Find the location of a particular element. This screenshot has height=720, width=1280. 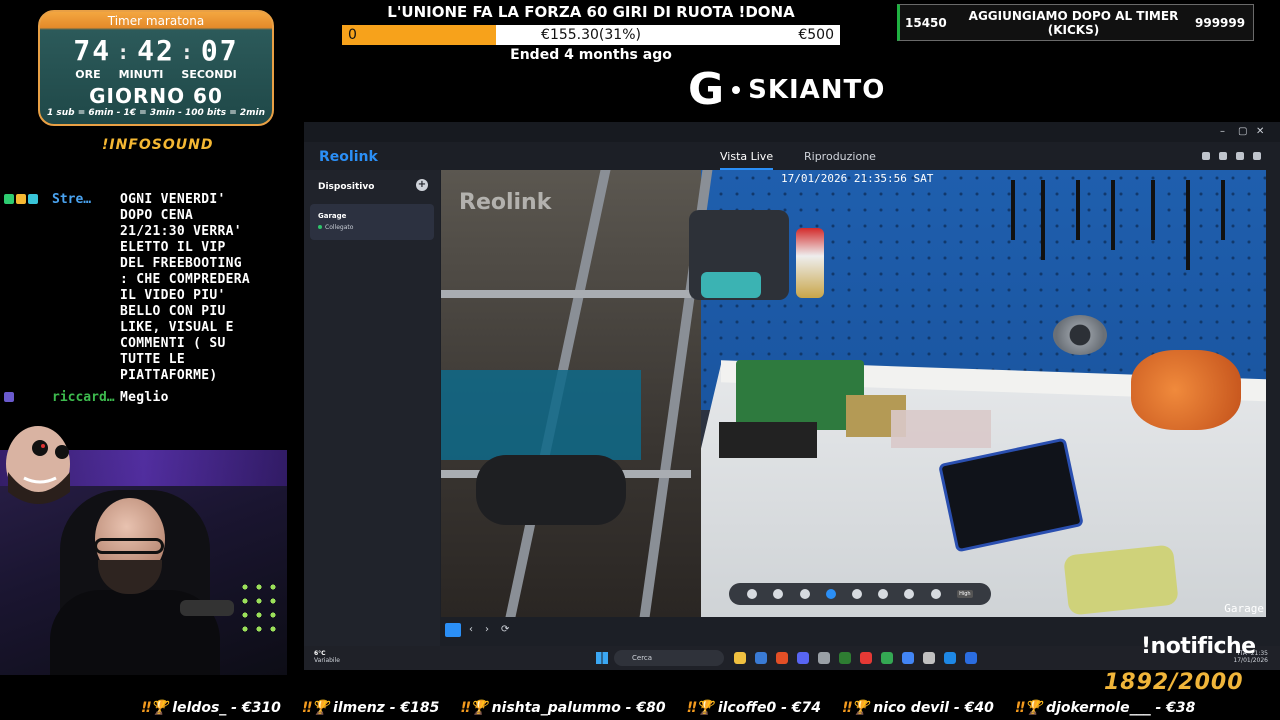

timer-units: ORE MINUTI SECONDI is located at coordinates (156, 74).